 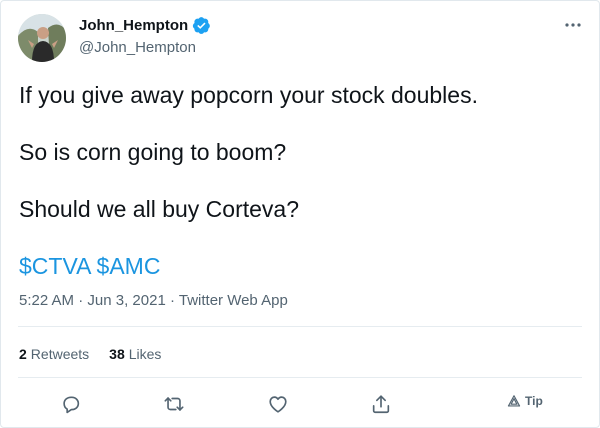 I want to click on tip-button: Tip, so click(x=525, y=401).